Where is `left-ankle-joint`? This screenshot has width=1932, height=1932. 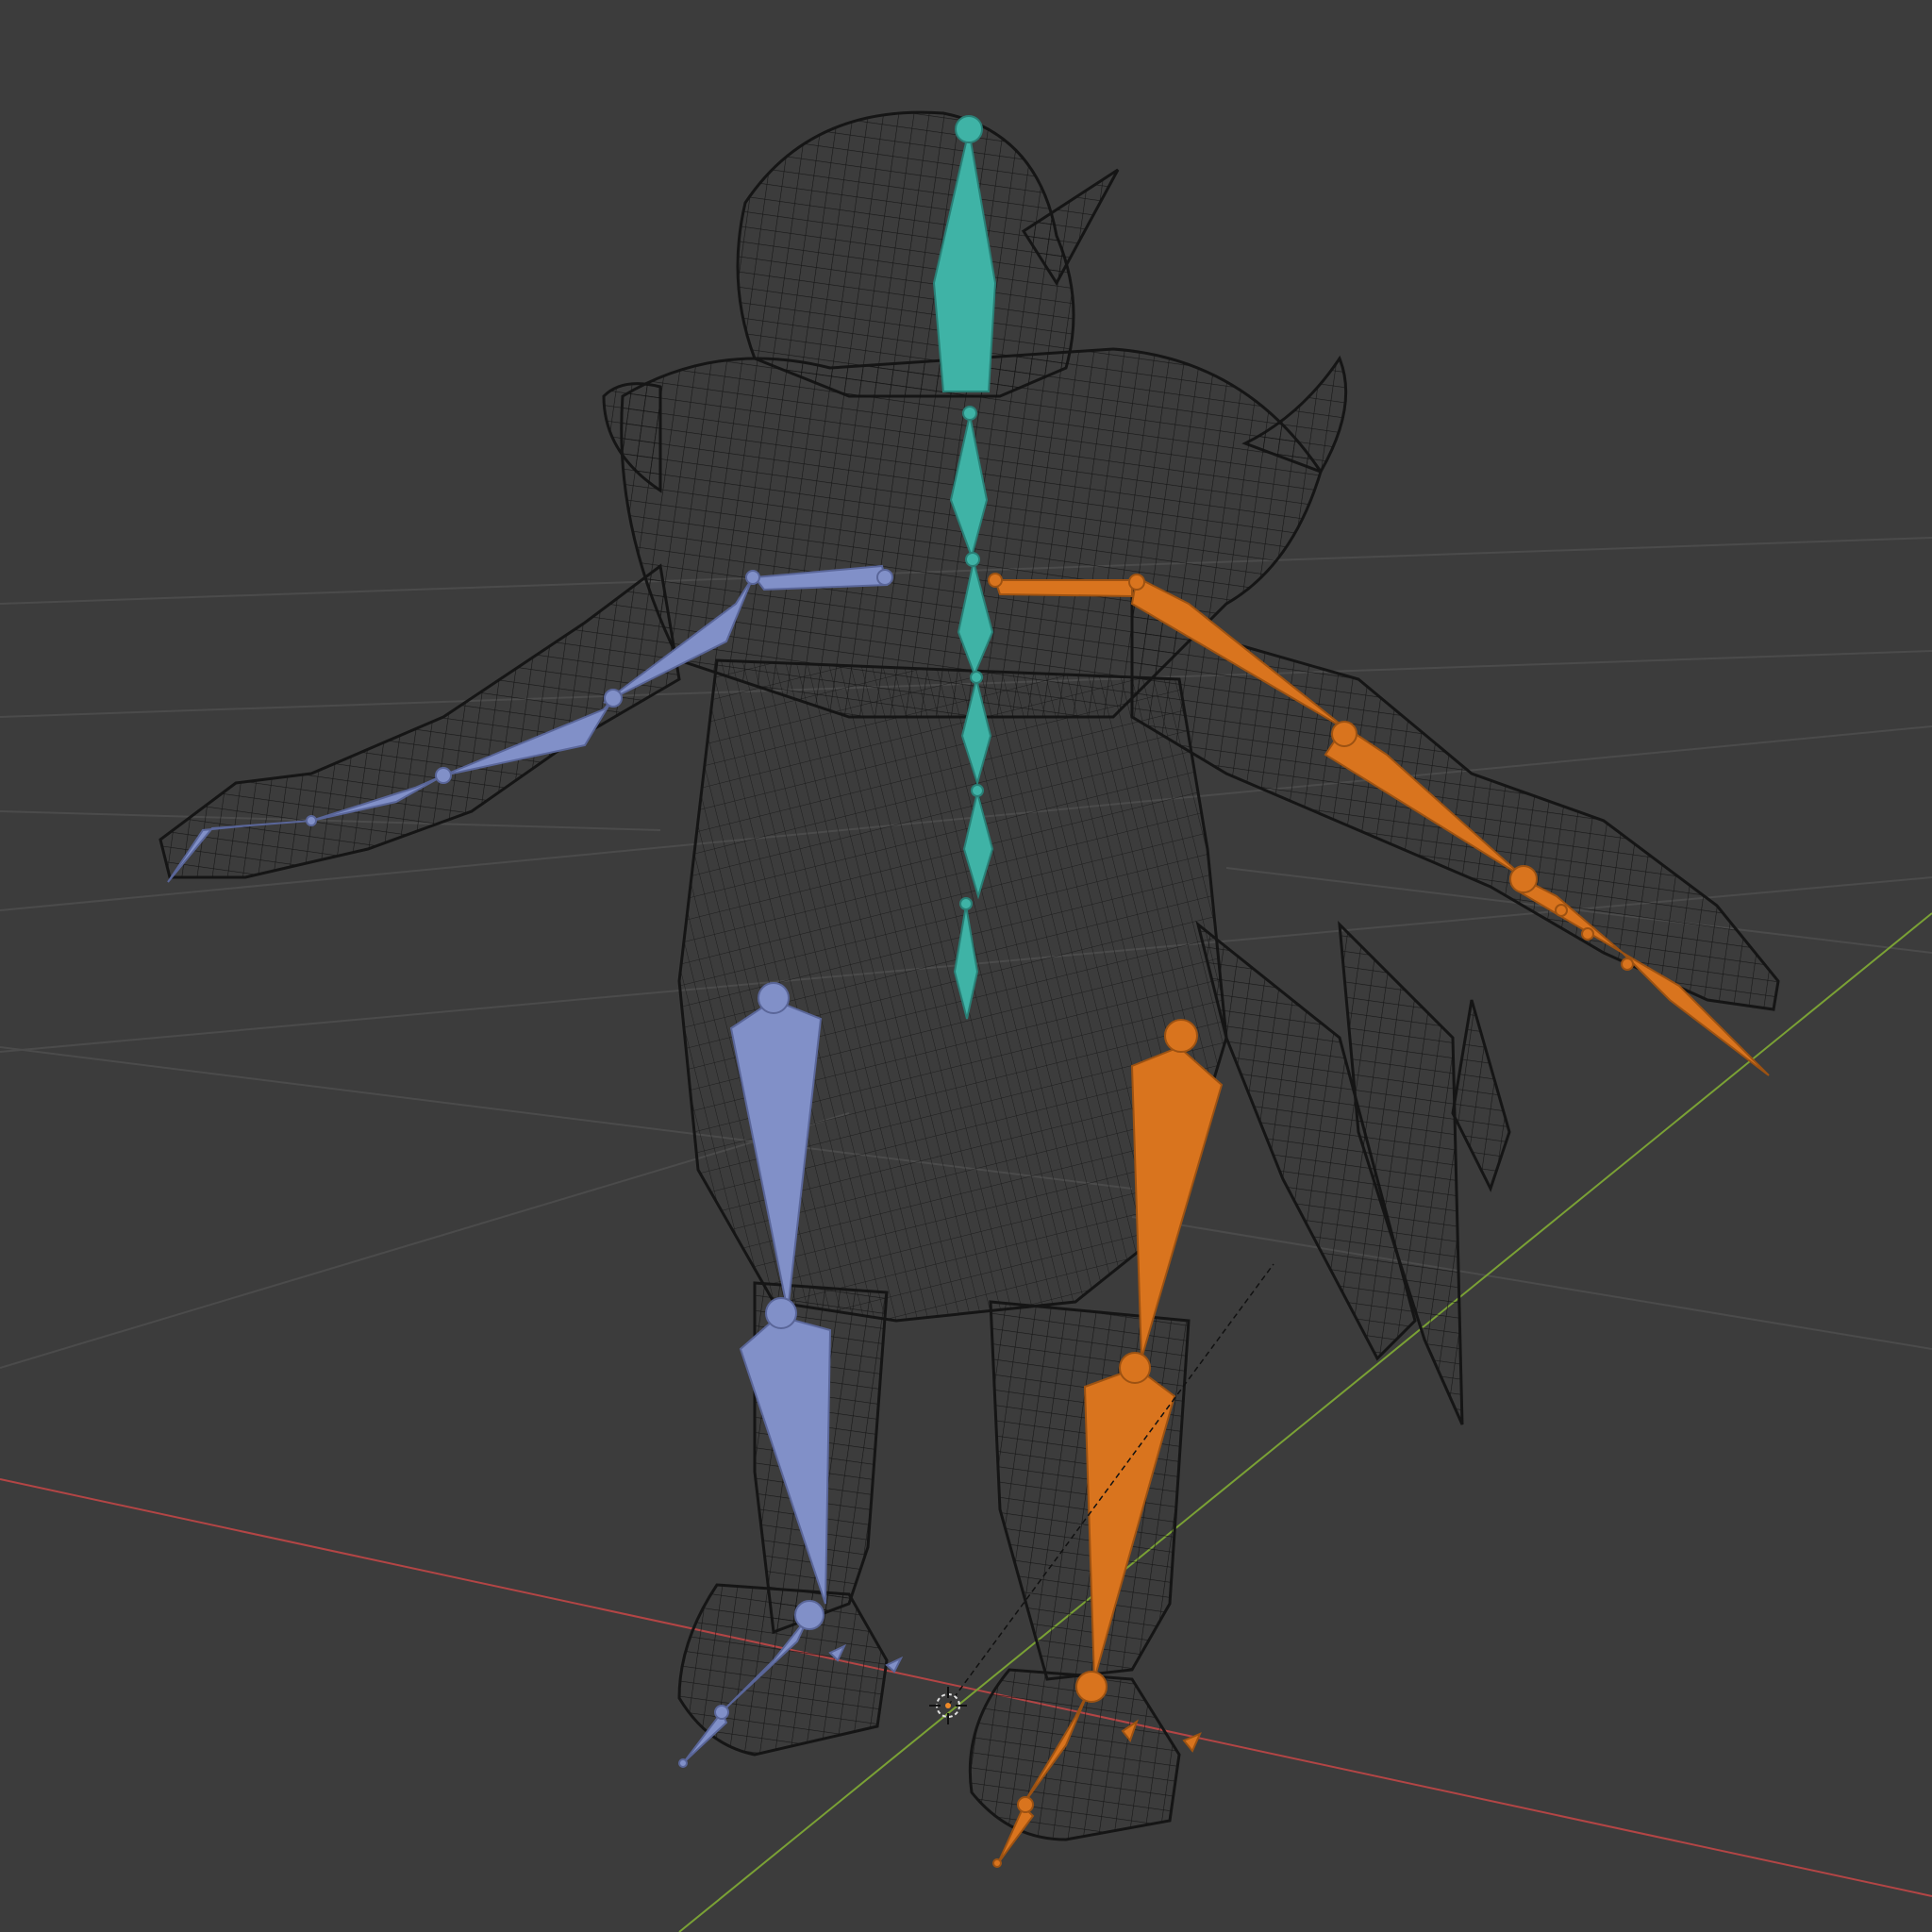 left-ankle-joint is located at coordinates (809, 1615).